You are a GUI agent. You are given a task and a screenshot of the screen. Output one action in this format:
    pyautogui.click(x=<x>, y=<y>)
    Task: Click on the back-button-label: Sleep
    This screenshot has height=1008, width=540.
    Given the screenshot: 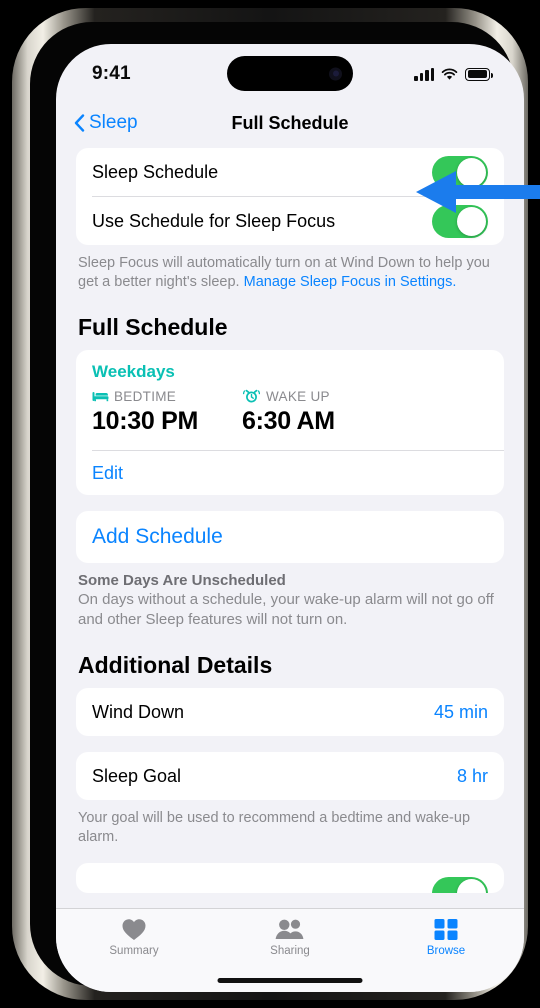 What is the action you would take?
    pyautogui.click(x=113, y=122)
    